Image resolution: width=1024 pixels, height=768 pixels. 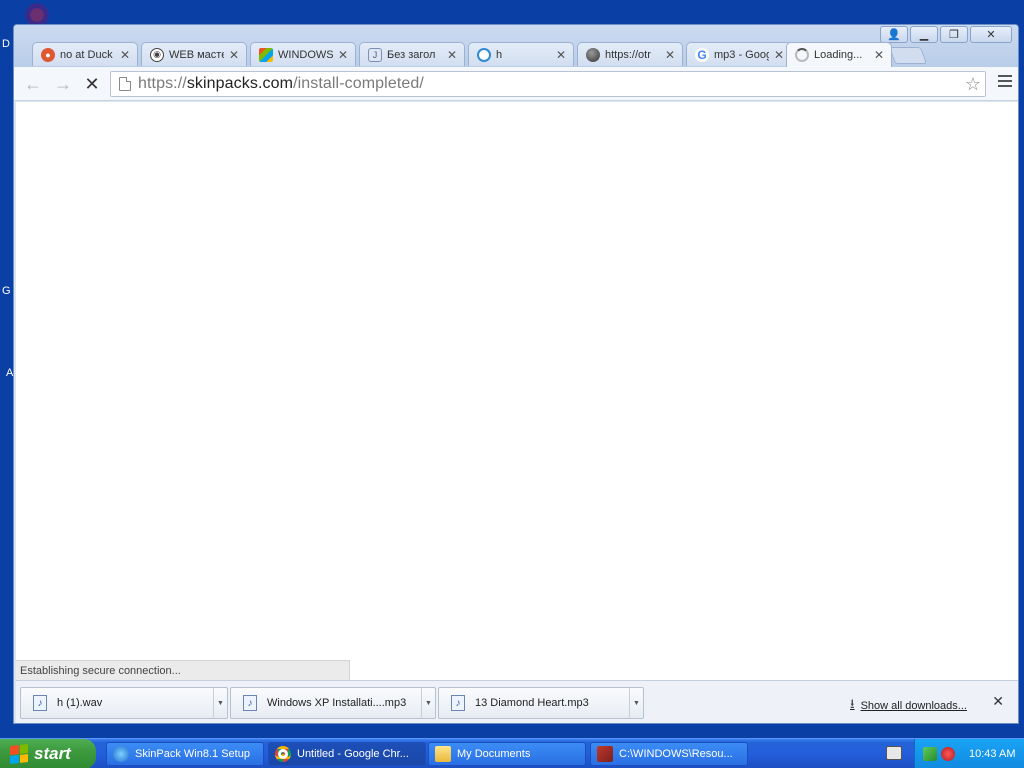 What do you see at coordinates (80, 703) in the screenshot?
I see `download-filename: h (1).wav` at bounding box center [80, 703].